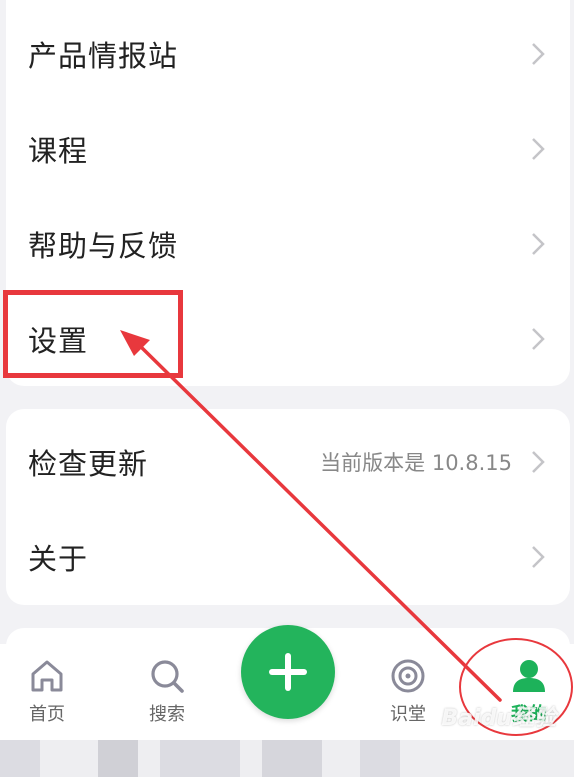  I want to click on tab-label: 识堂, so click(408, 714).